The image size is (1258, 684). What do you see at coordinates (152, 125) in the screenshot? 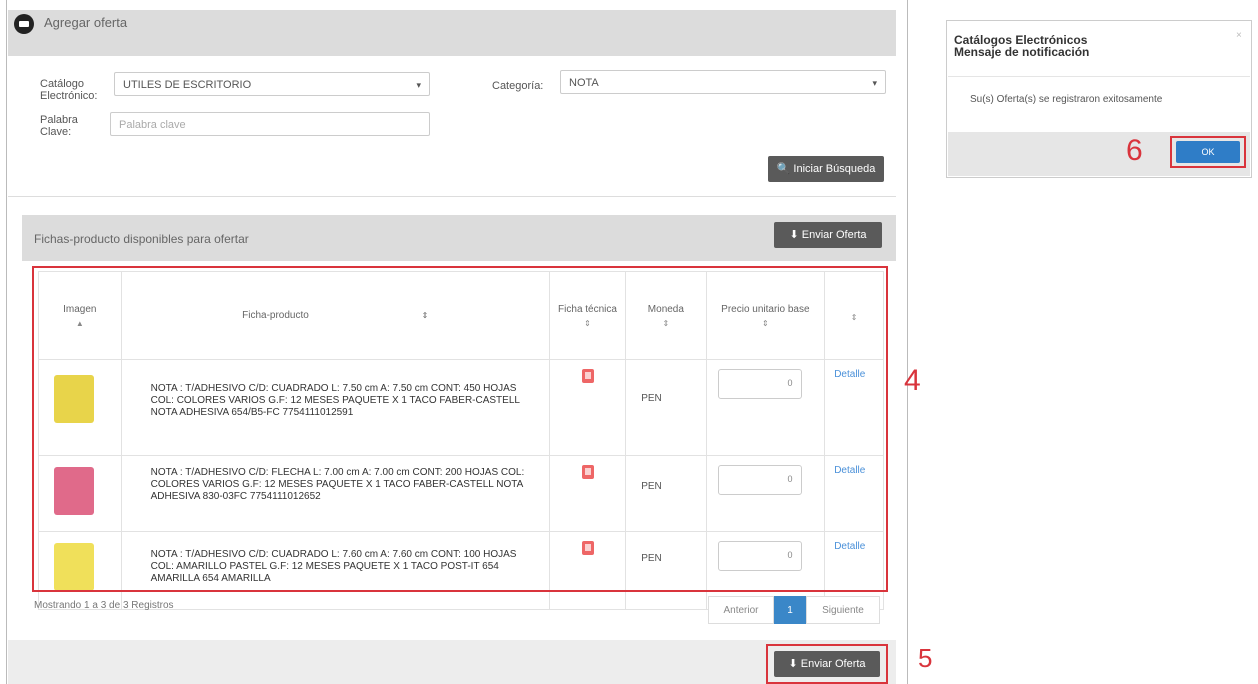
I see `keyword-placeholder: Palabra clave` at bounding box center [152, 125].